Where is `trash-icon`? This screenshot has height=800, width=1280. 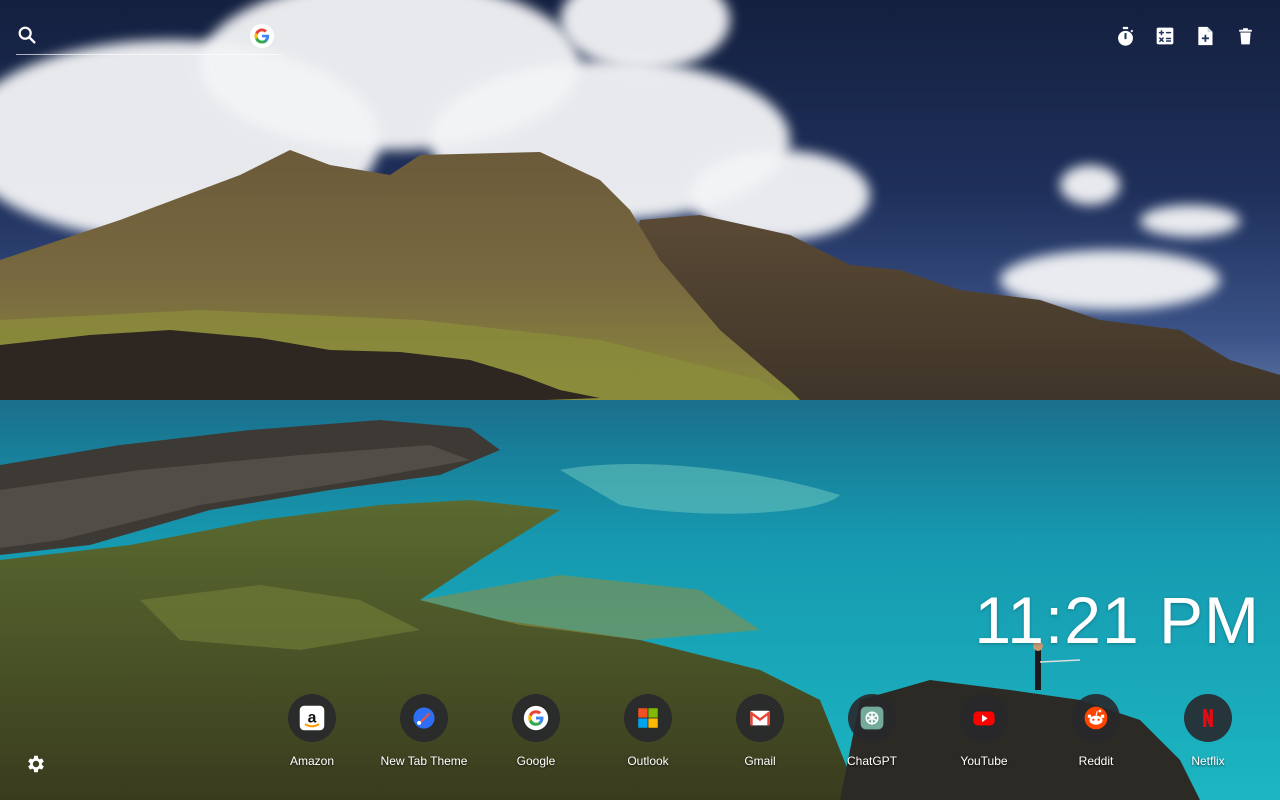 trash-icon is located at coordinates (1245, 36).